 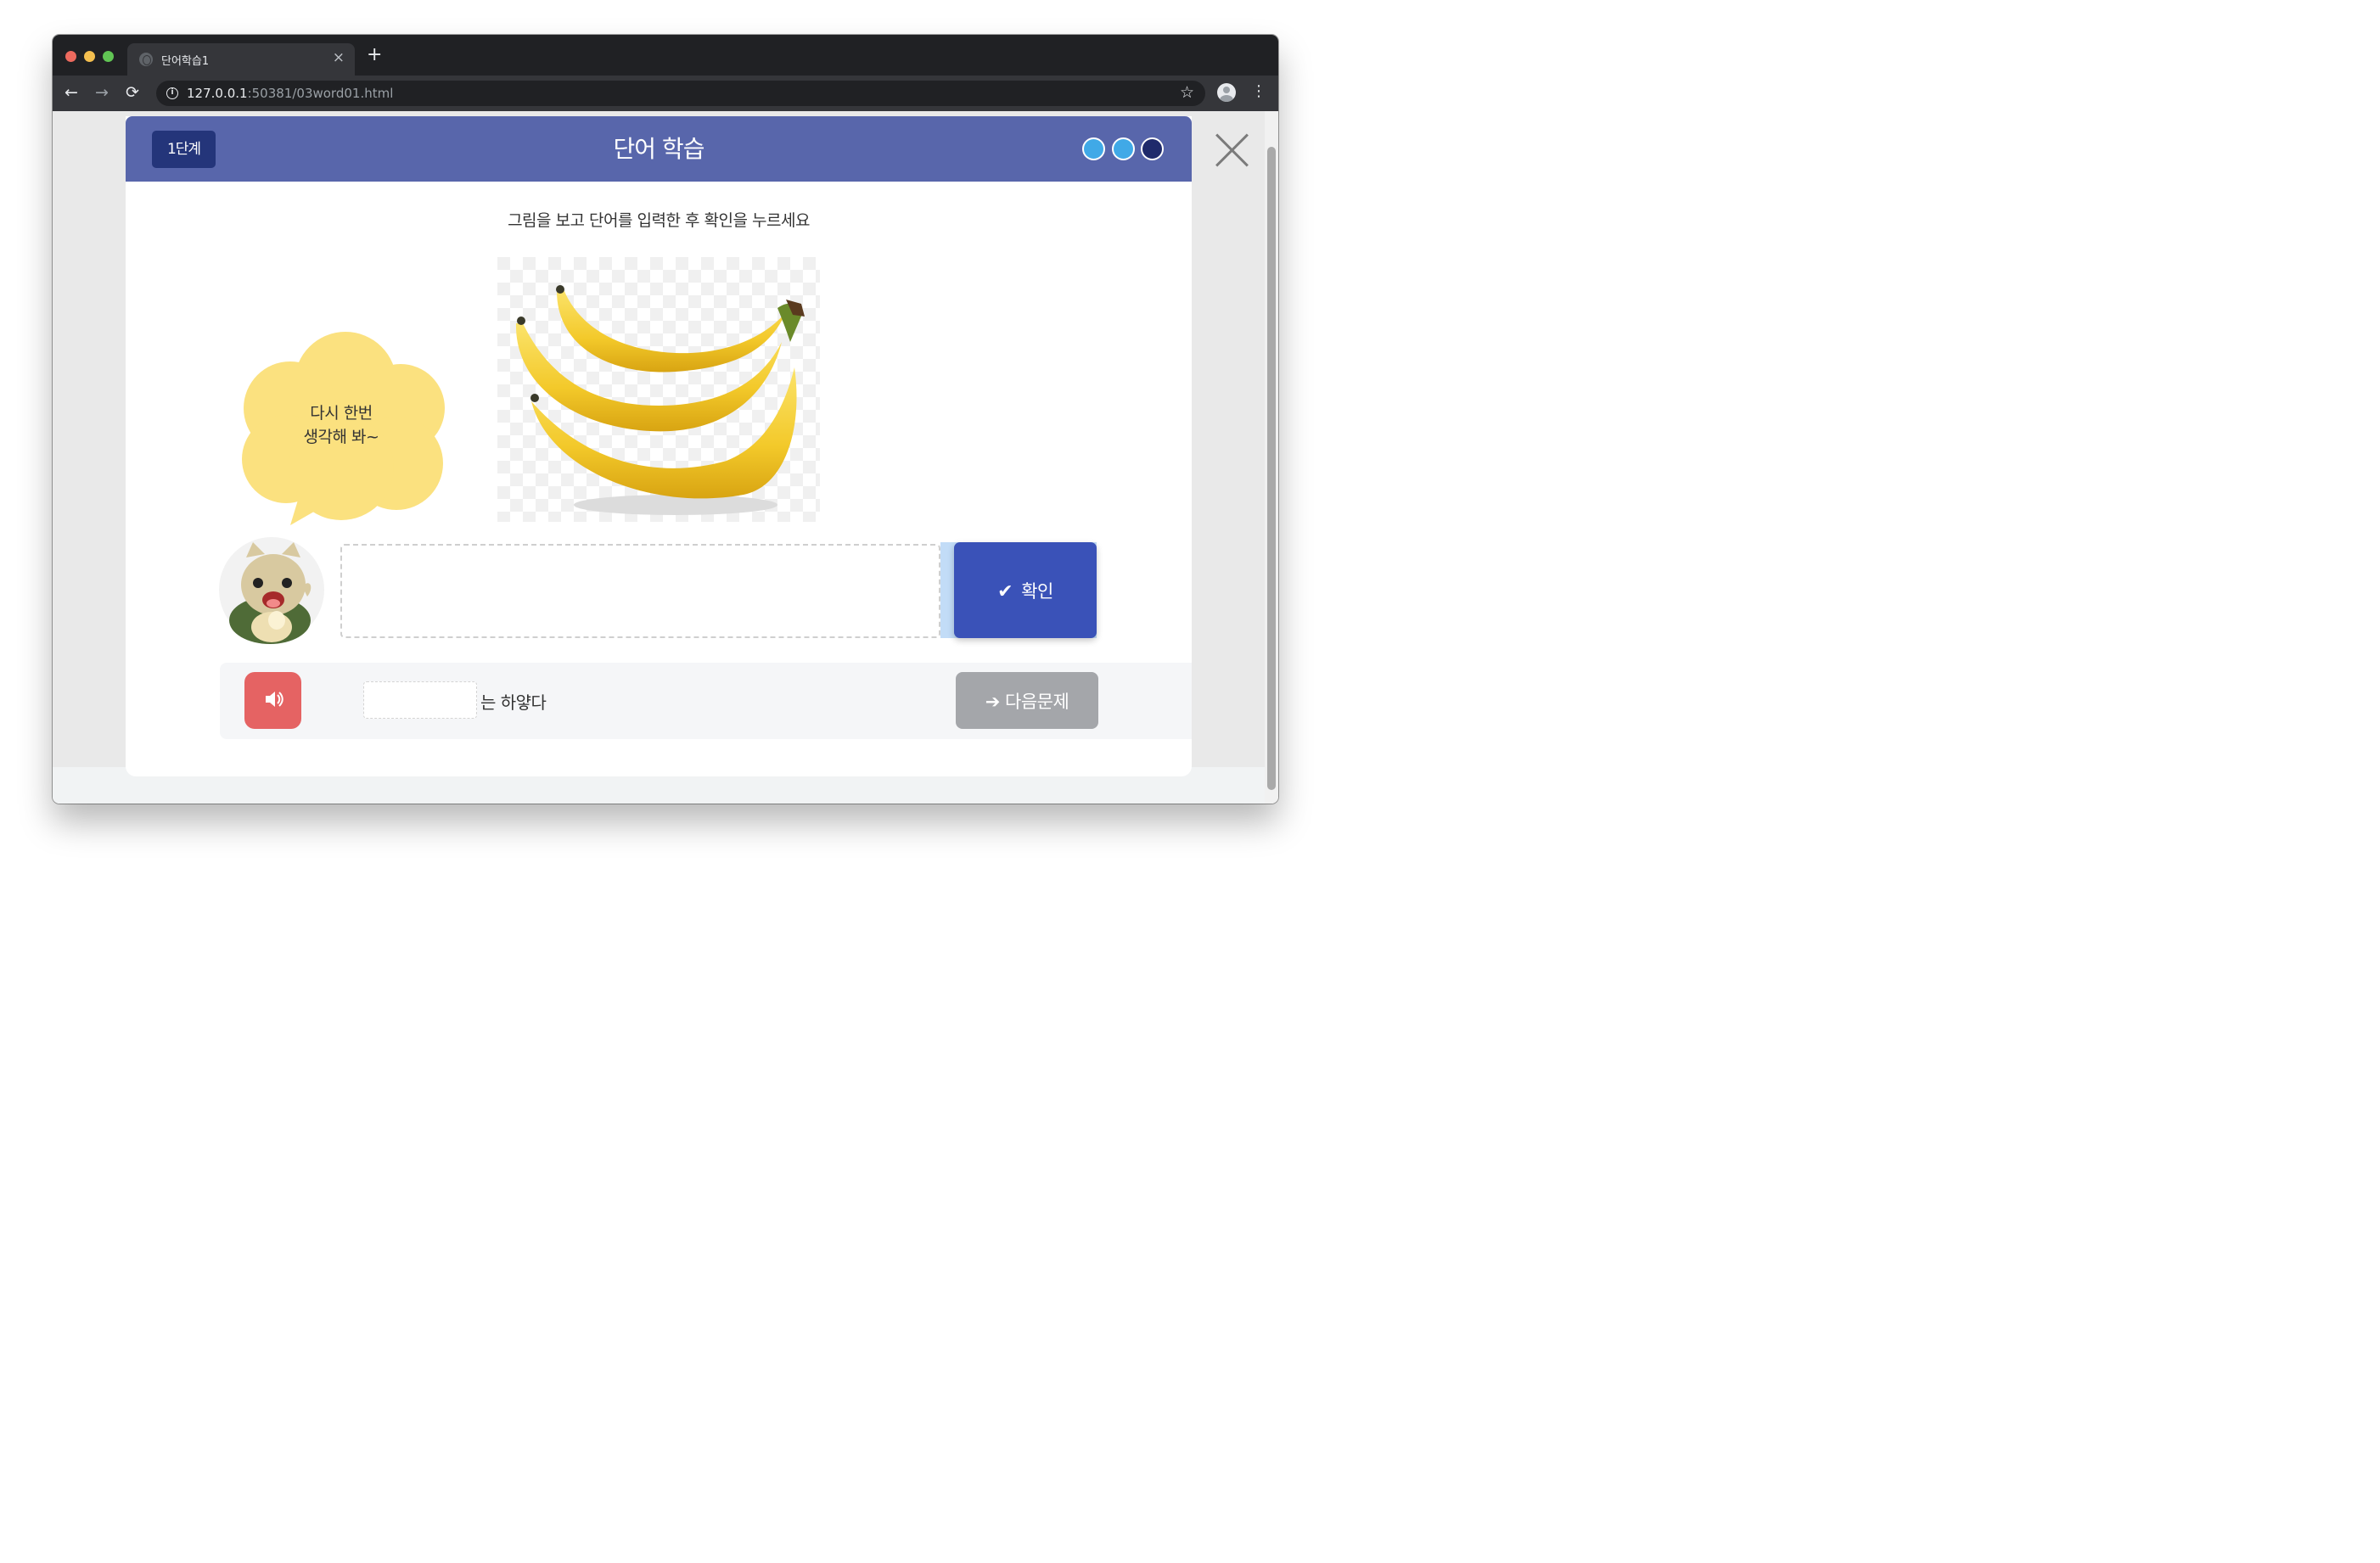 What do you see at coordinates (71, 92) in the screenshot?
I see `back-arrow-icon: ←` at bounding box center [71, 92].